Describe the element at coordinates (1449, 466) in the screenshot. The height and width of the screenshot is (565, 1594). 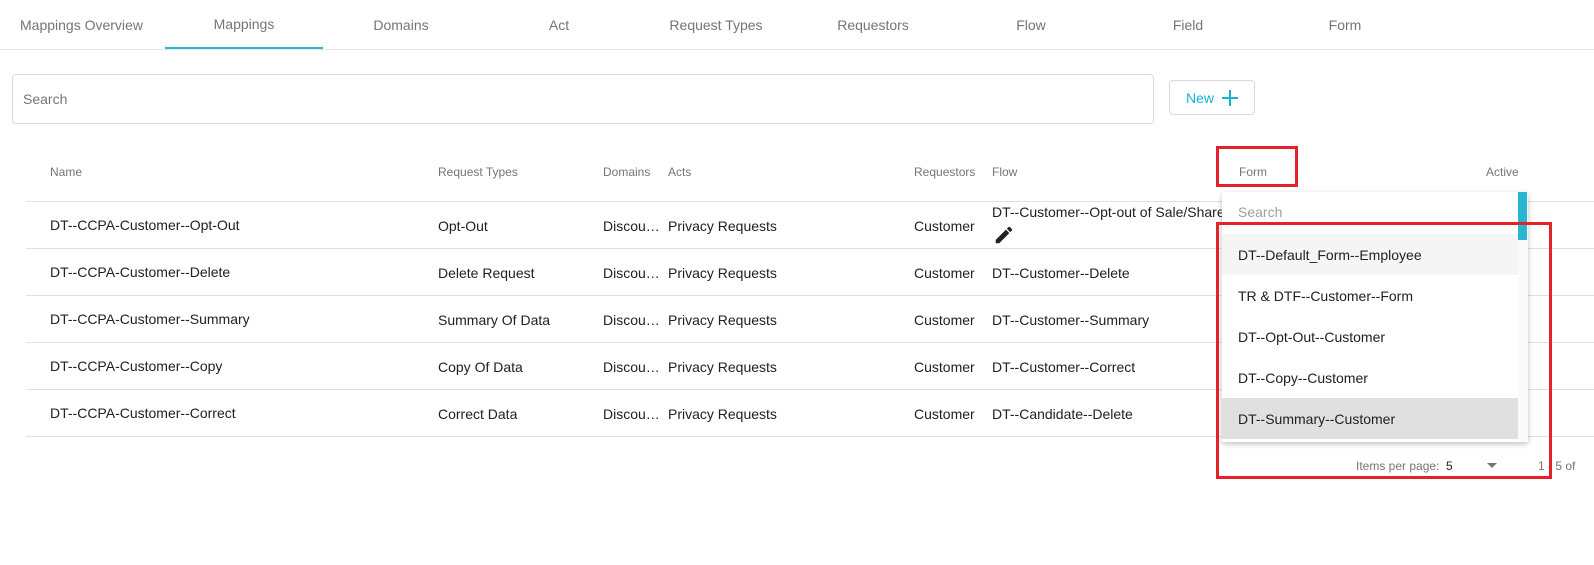
I see `items-per-page-select: 5` at that location.